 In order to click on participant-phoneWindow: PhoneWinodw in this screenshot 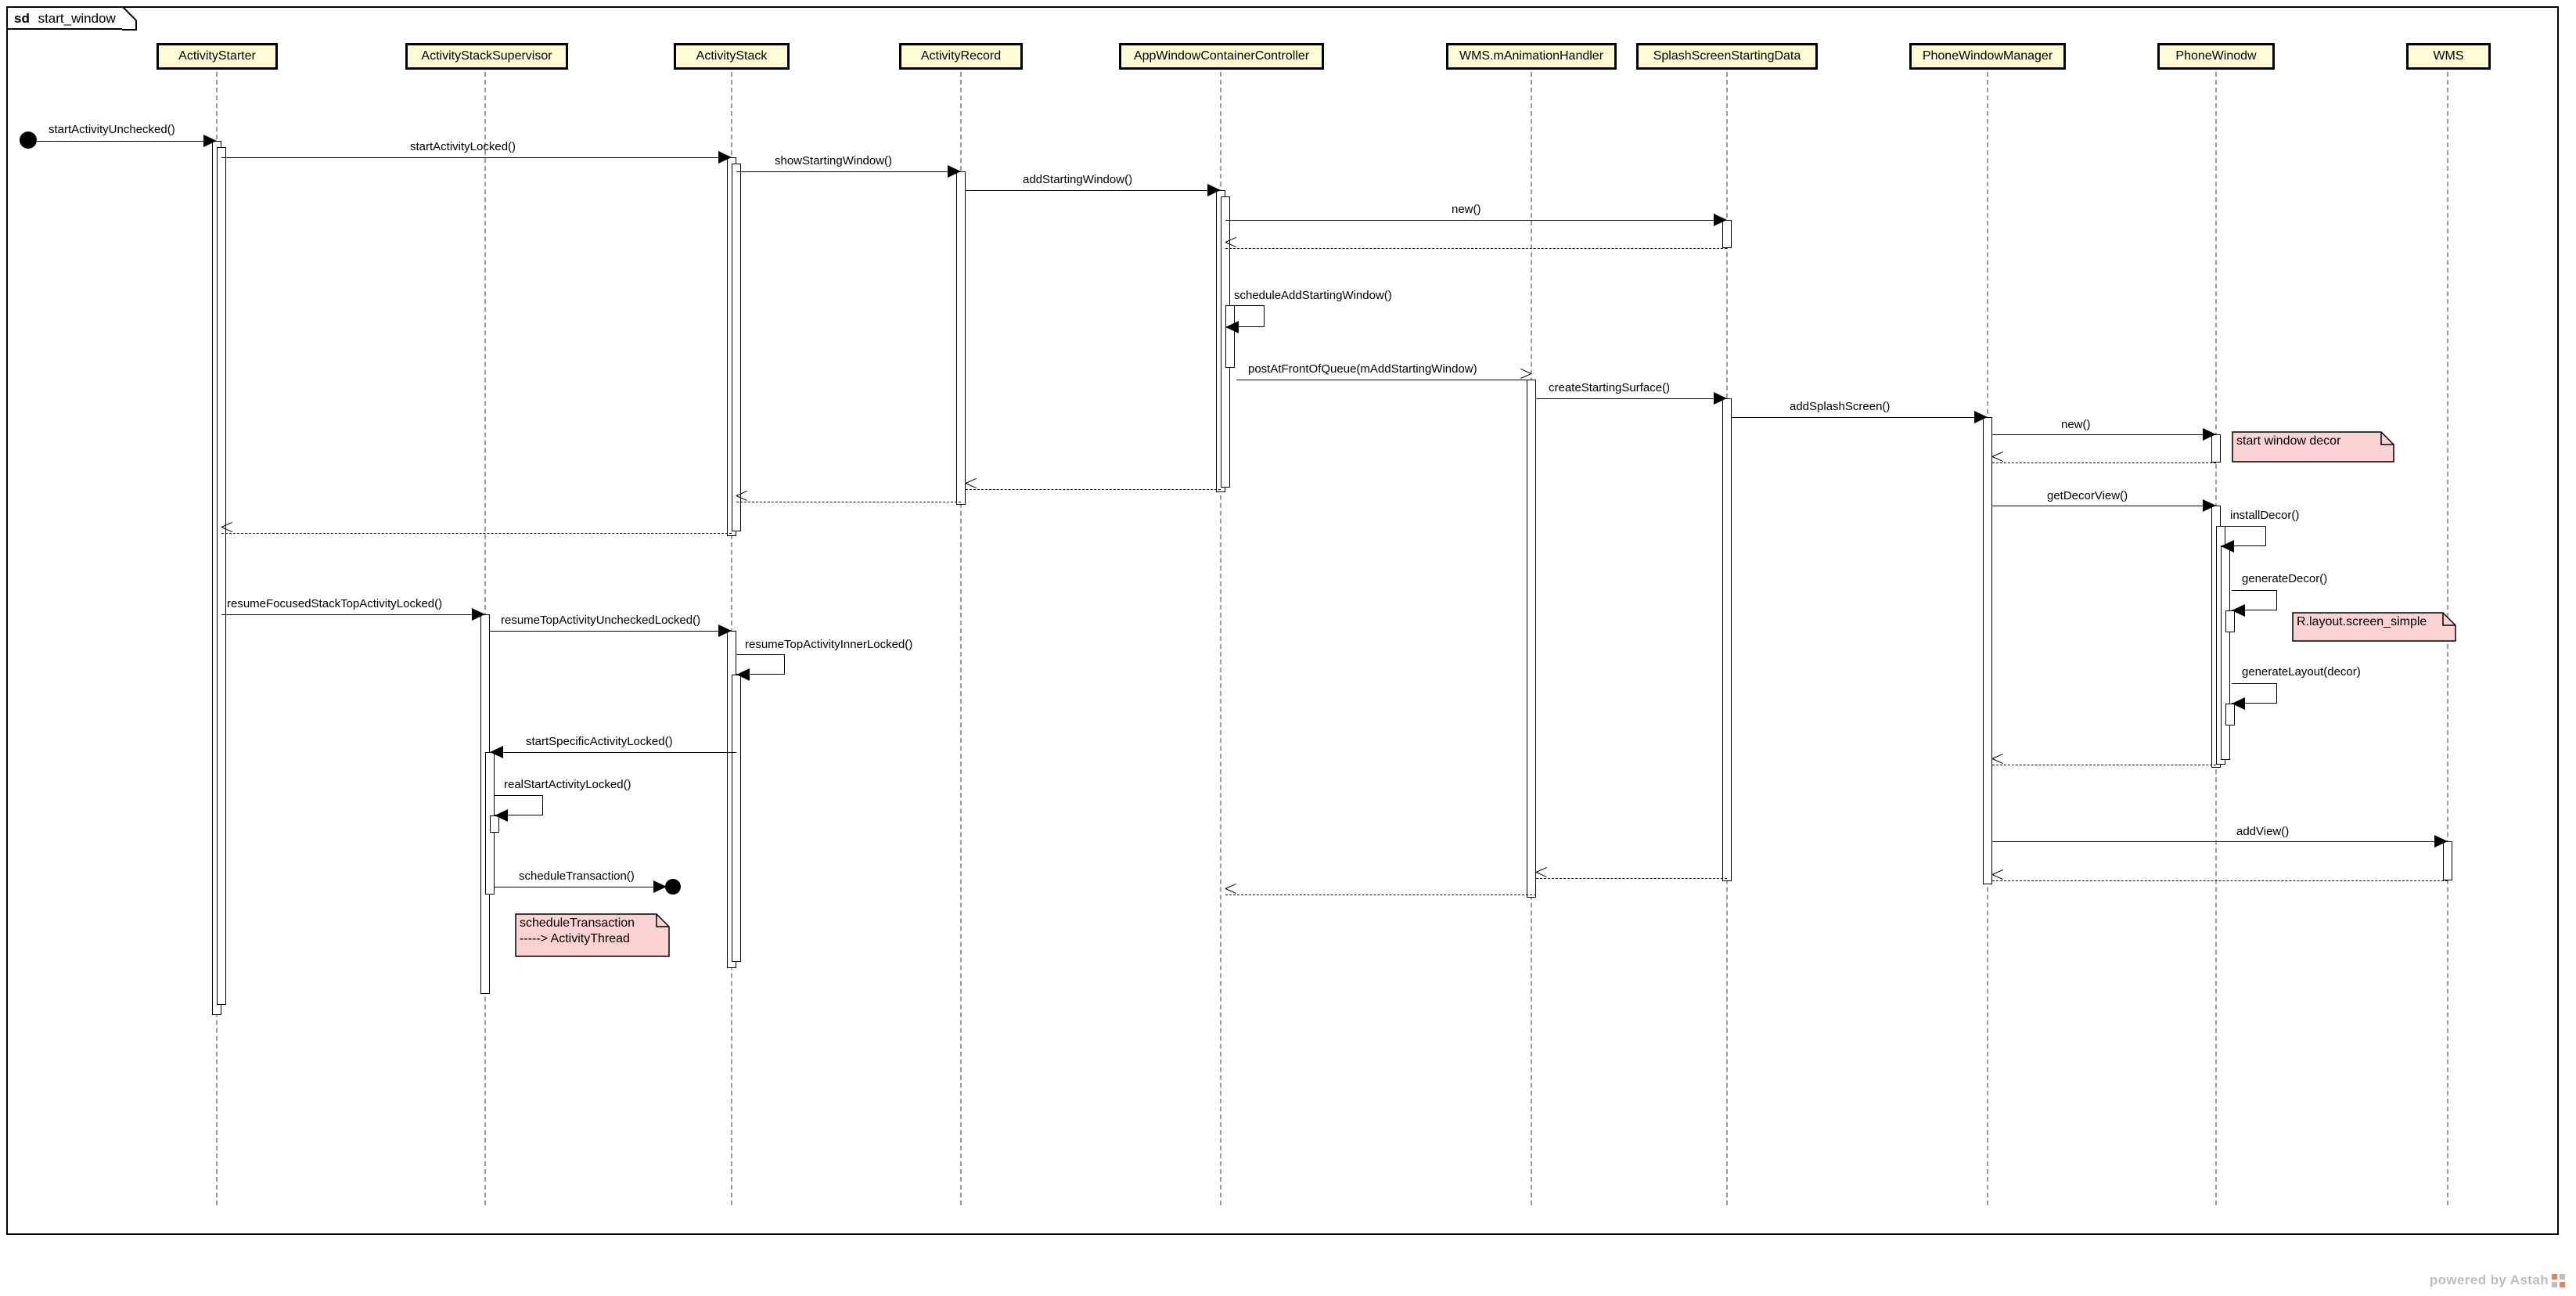, I will do `click(2216, 56)`.